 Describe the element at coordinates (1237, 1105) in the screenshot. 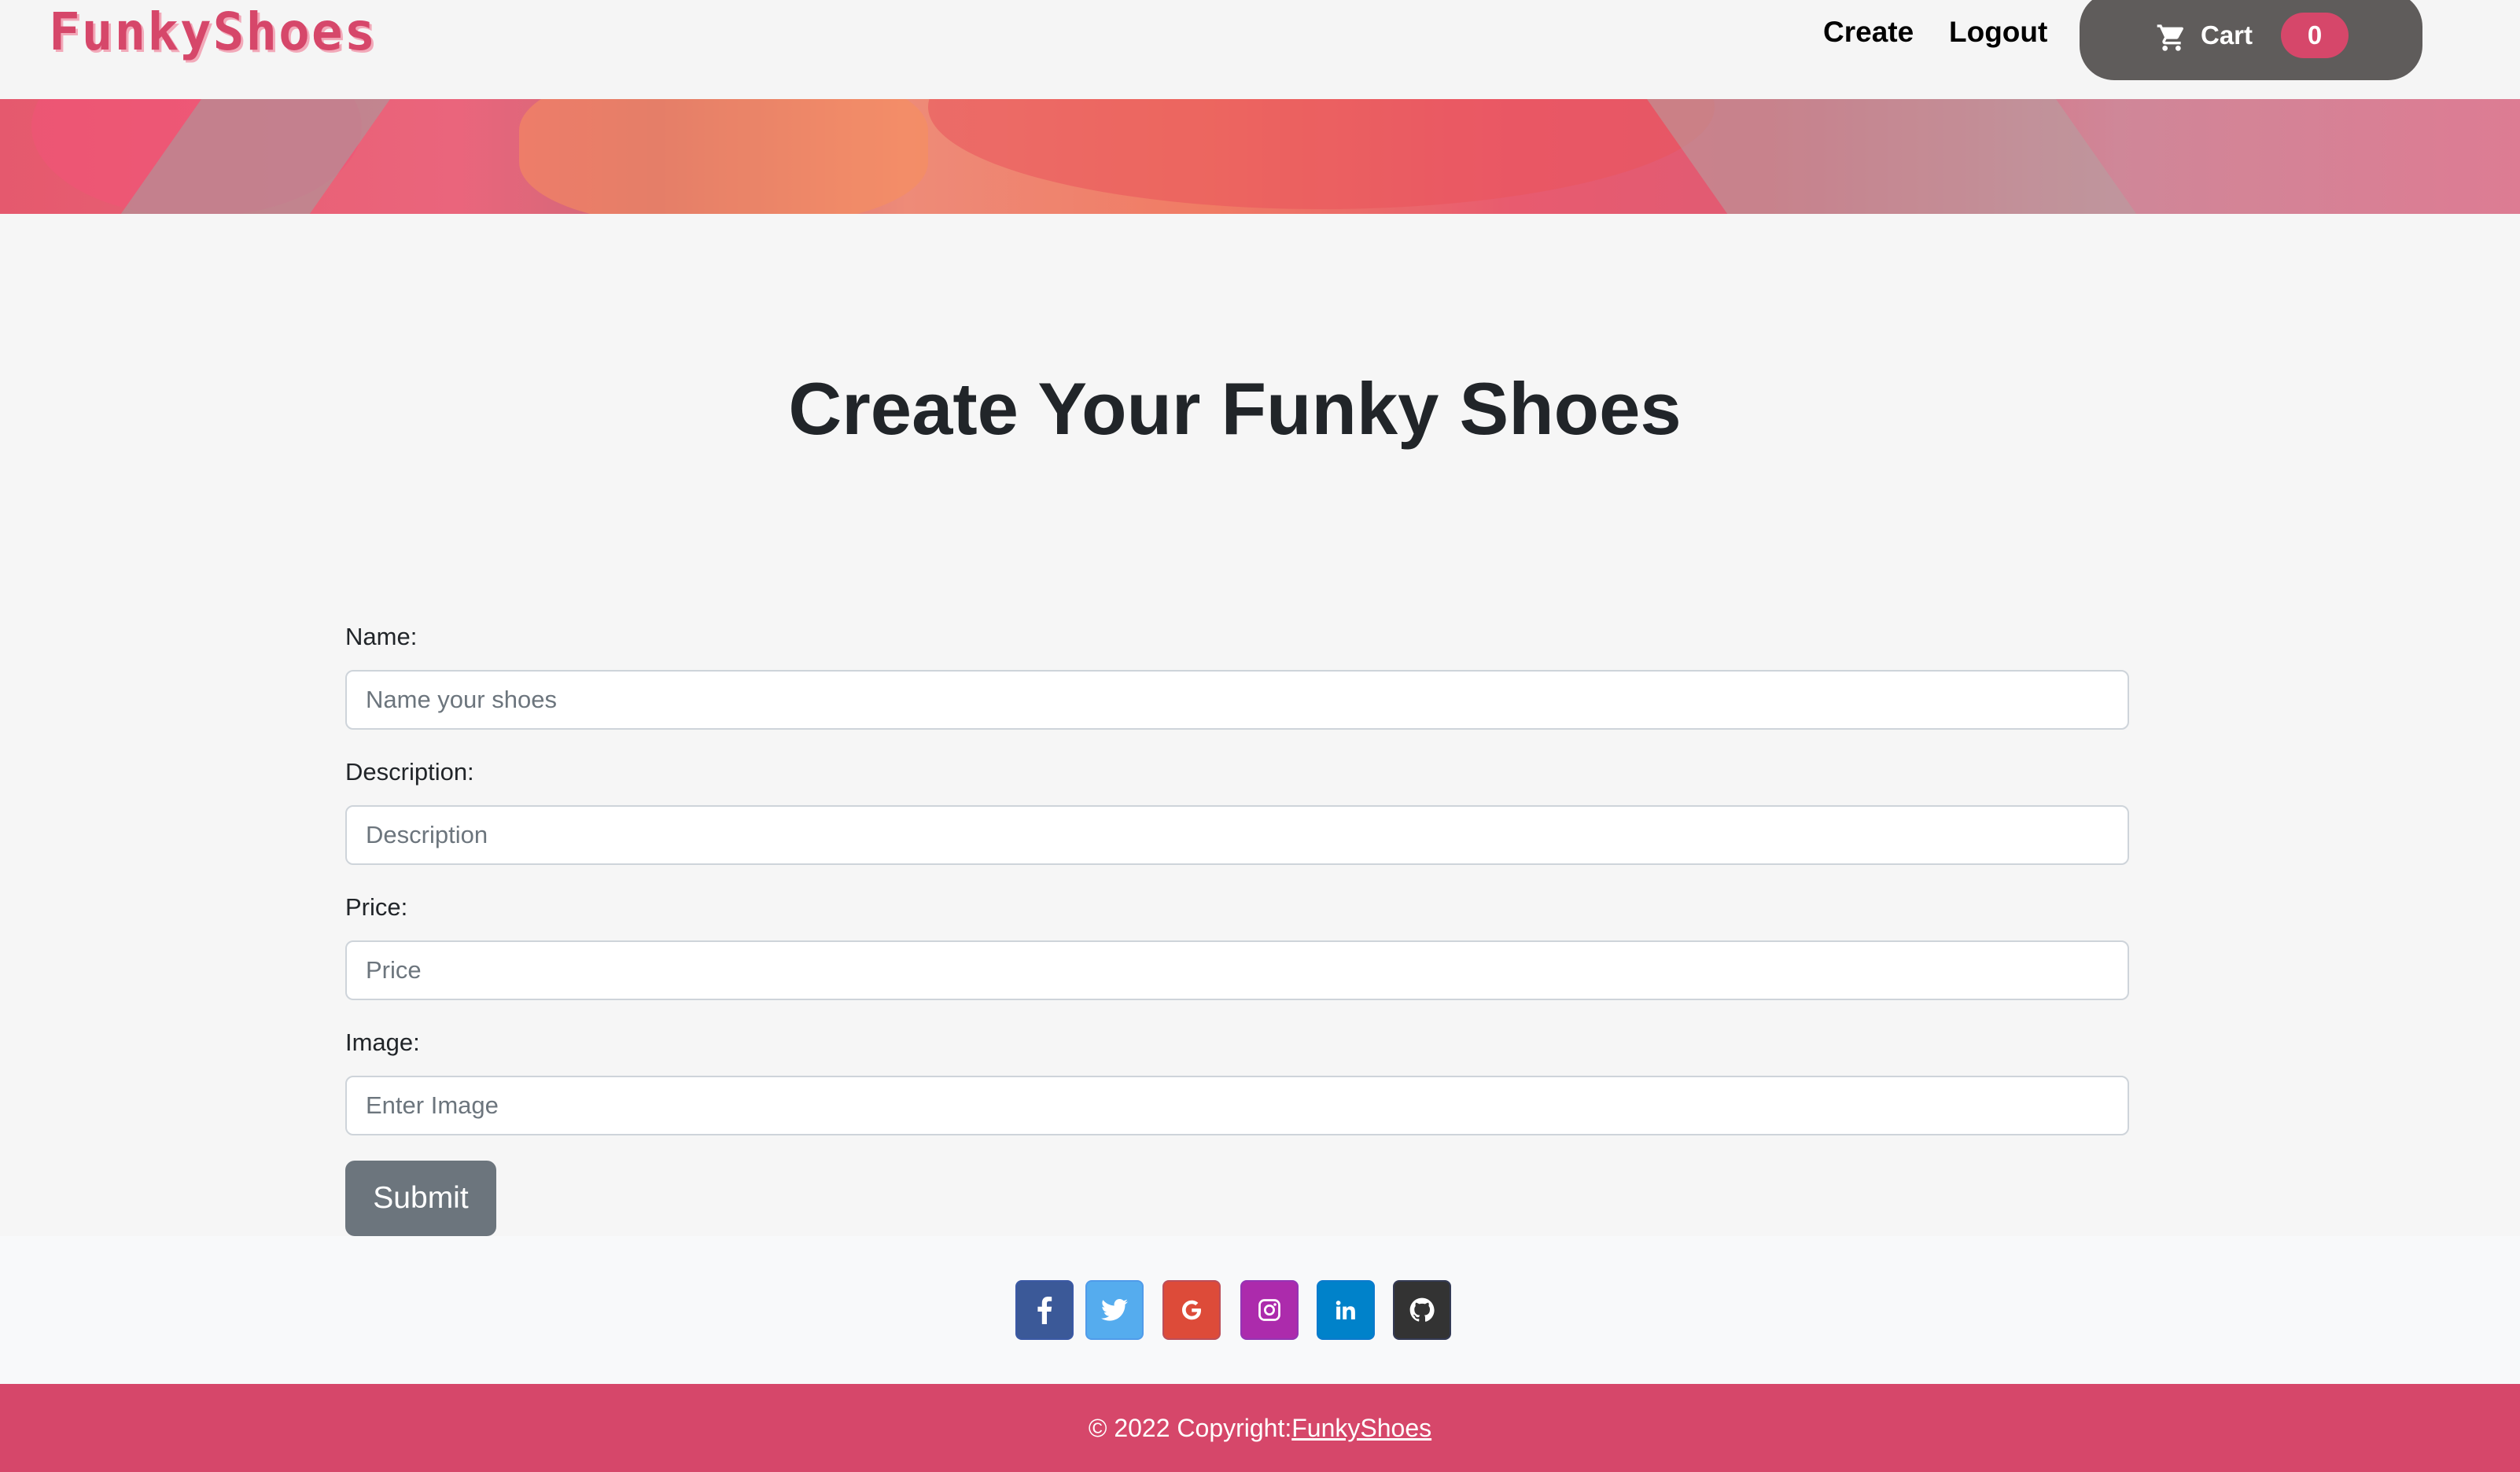

I see `image-input` at that location.